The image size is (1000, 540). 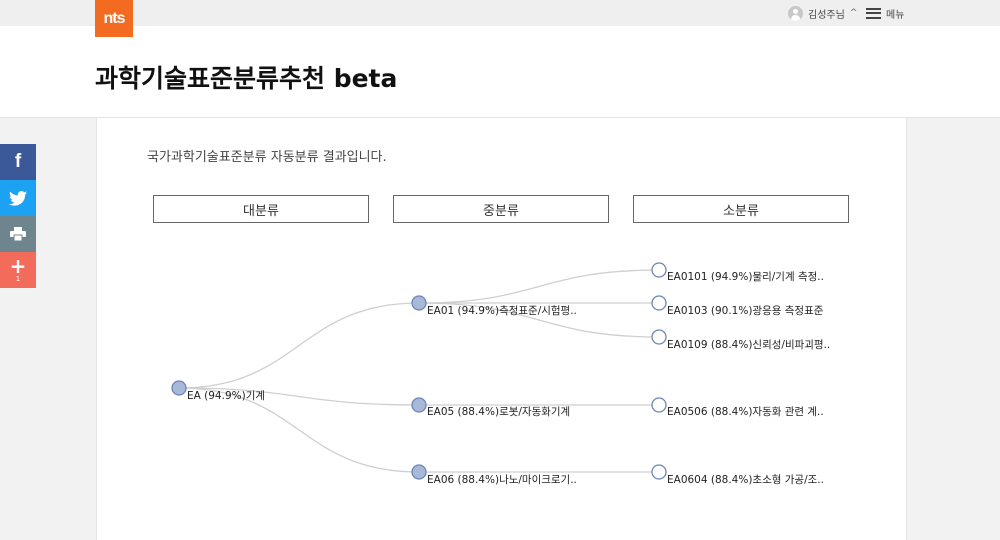 I want to click on tree-label-mid: EA01 (94.9%)측정표준/시험평.., so click(x=502, y=311).